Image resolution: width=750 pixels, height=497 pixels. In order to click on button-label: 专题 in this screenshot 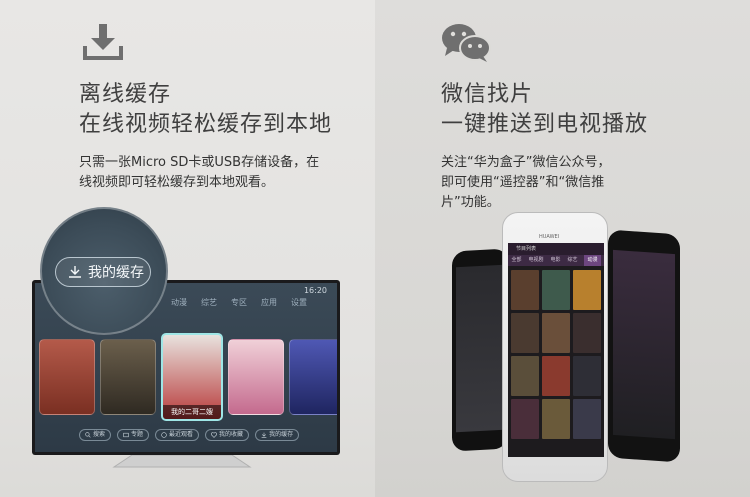, I will do `click(137, 434)`.